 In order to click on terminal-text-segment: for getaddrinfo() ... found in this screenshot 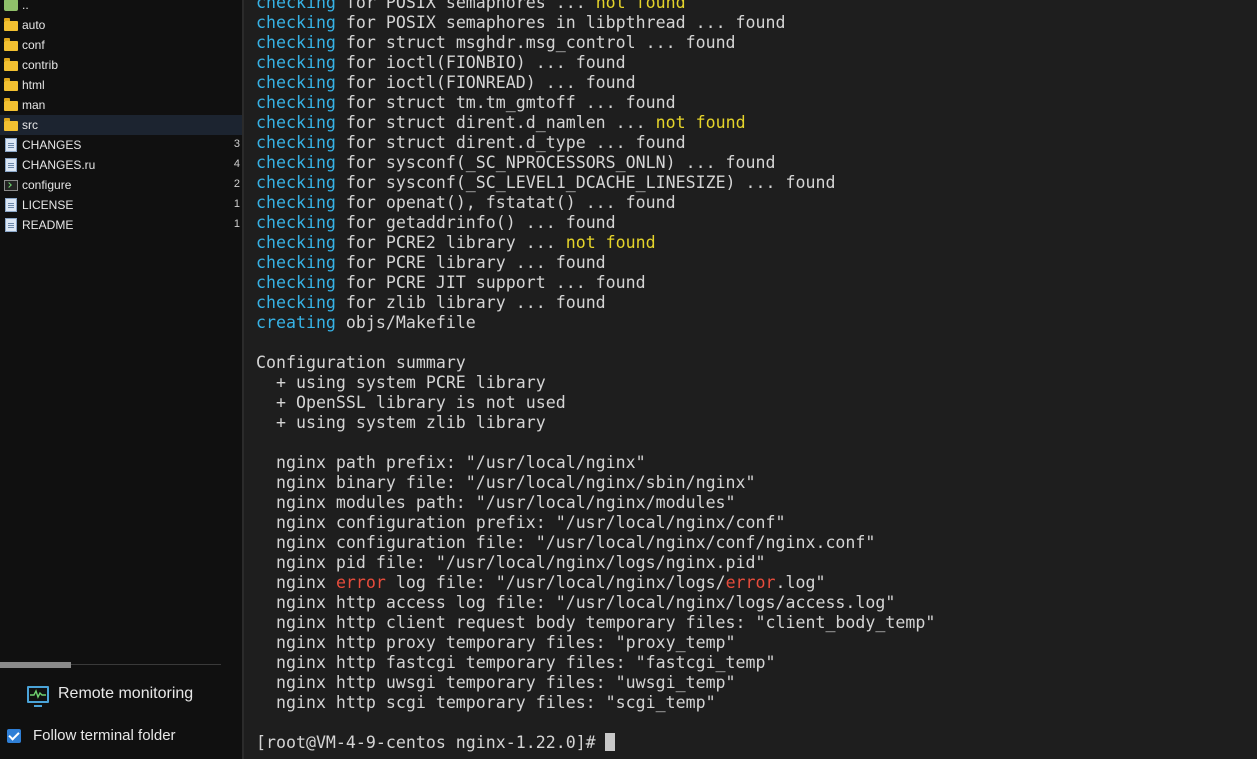, I will do `click(475, 222)`.